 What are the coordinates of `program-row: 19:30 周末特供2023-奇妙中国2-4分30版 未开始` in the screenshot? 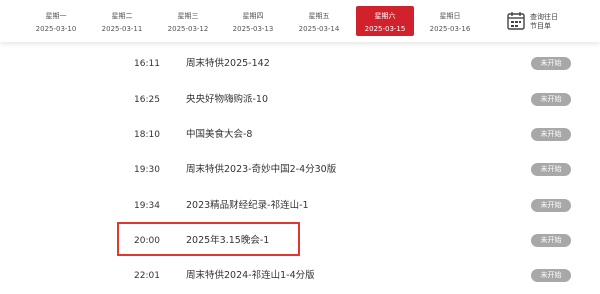 It's located at (300, 170).